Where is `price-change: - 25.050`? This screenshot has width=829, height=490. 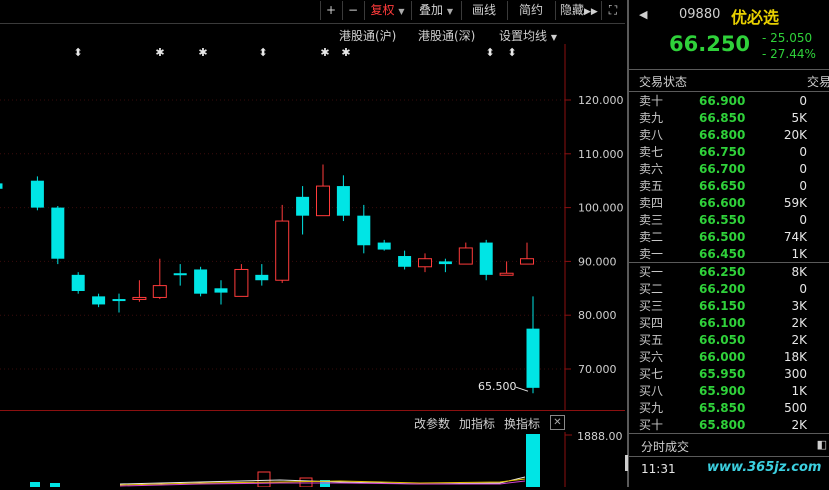
price-change: - 25.050 is located at coordinates (787, 38).